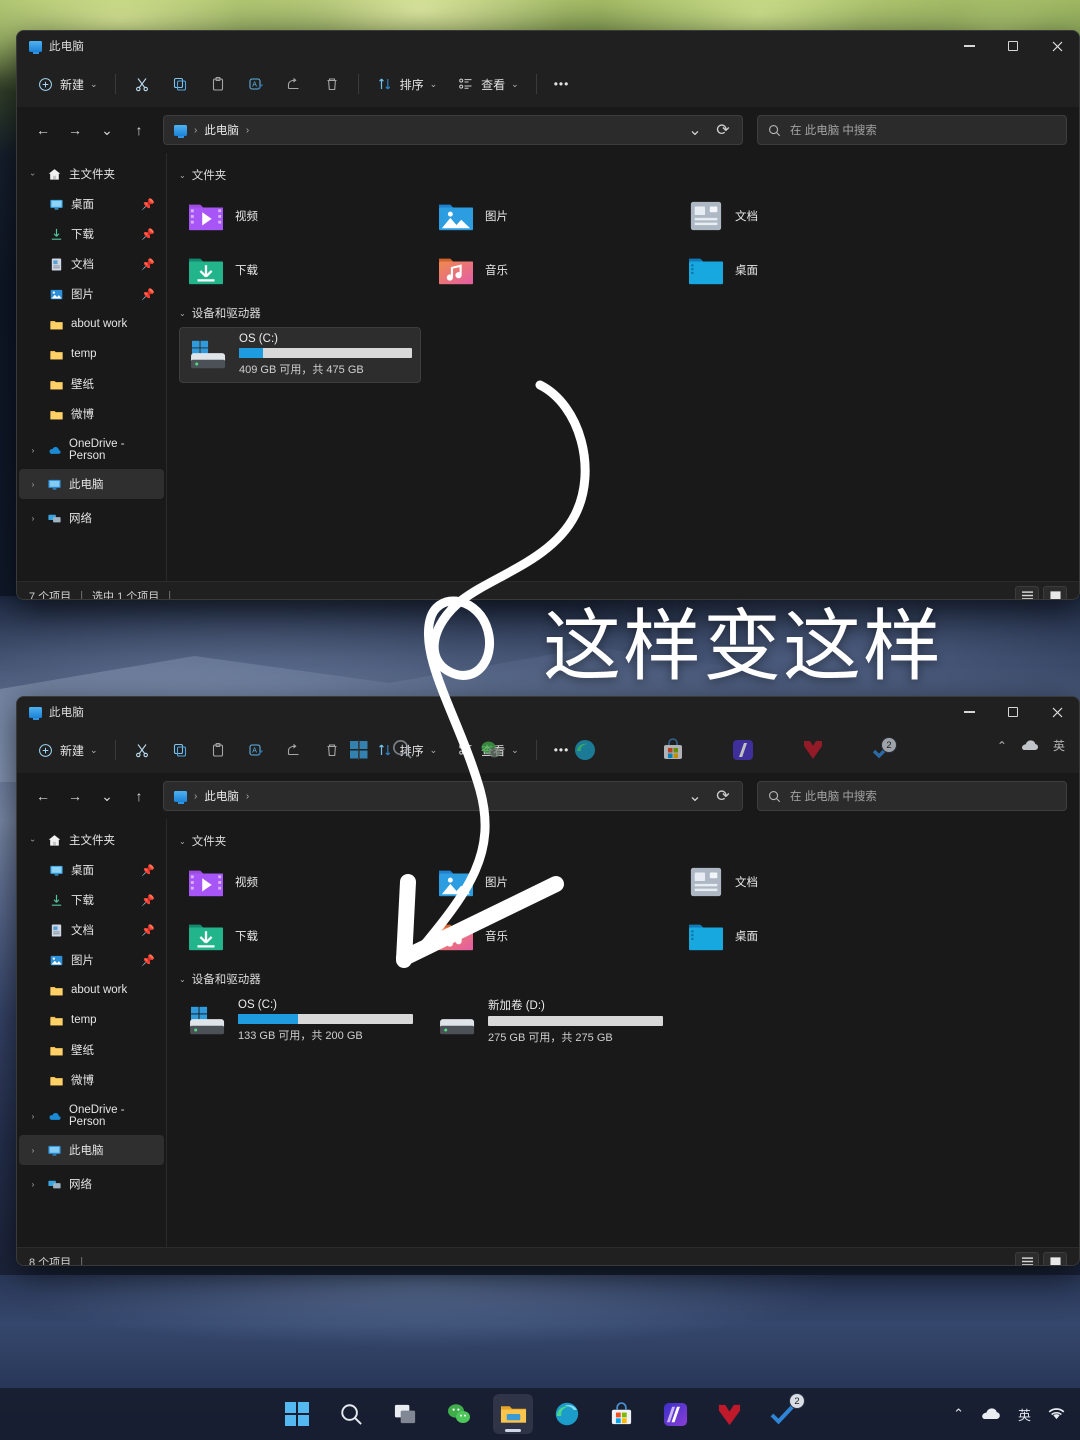  What do you see at coordinates (332, 84) in the screenshot?
I see `delete-button` at bounding box center [332, 84].